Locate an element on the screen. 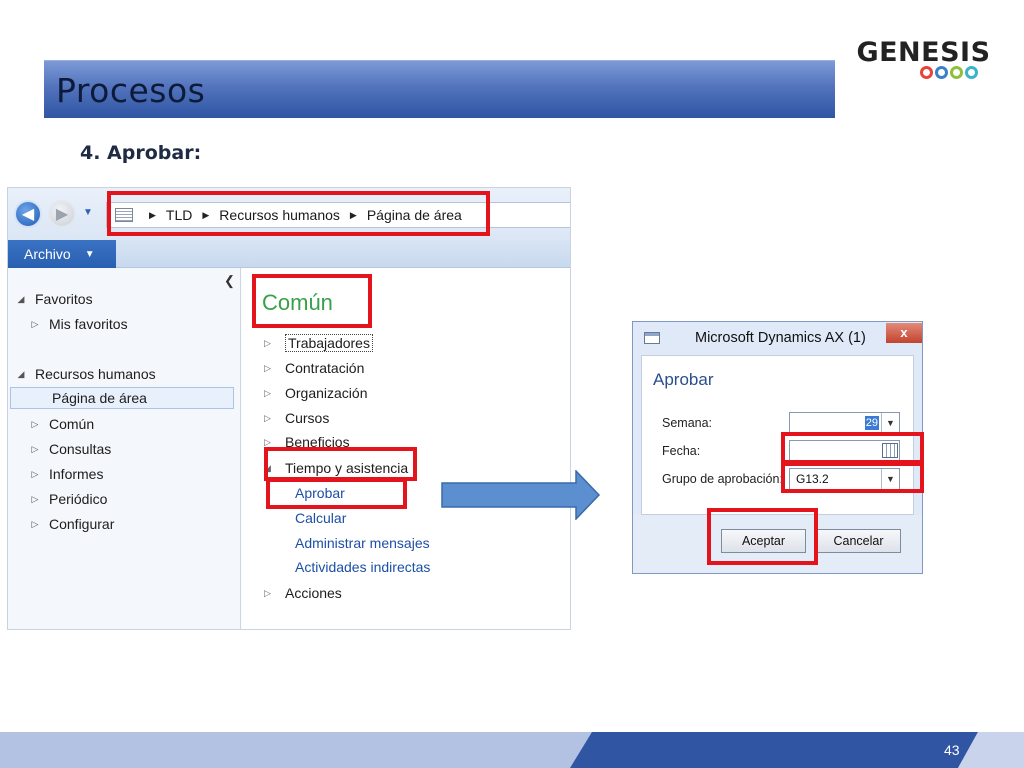 Image resolution: width=1024 pixels, height=768 pixels. semana-label: Semana: is located at coordinates (687, 423).